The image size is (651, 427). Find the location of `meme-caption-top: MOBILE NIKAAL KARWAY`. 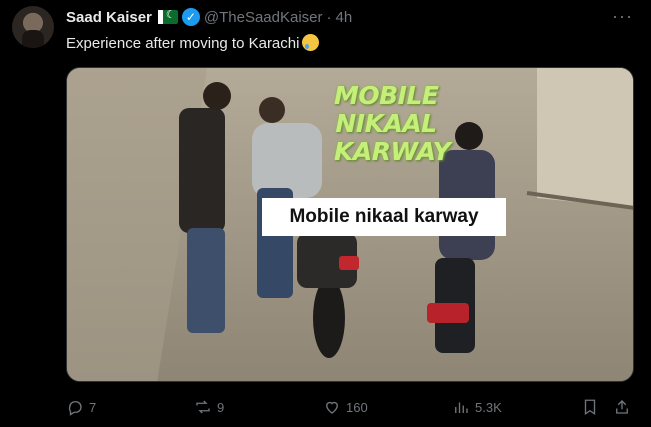

meme-caption-top: MOBILE NIKAAL KARWAY is located at coordinates (392, 123).